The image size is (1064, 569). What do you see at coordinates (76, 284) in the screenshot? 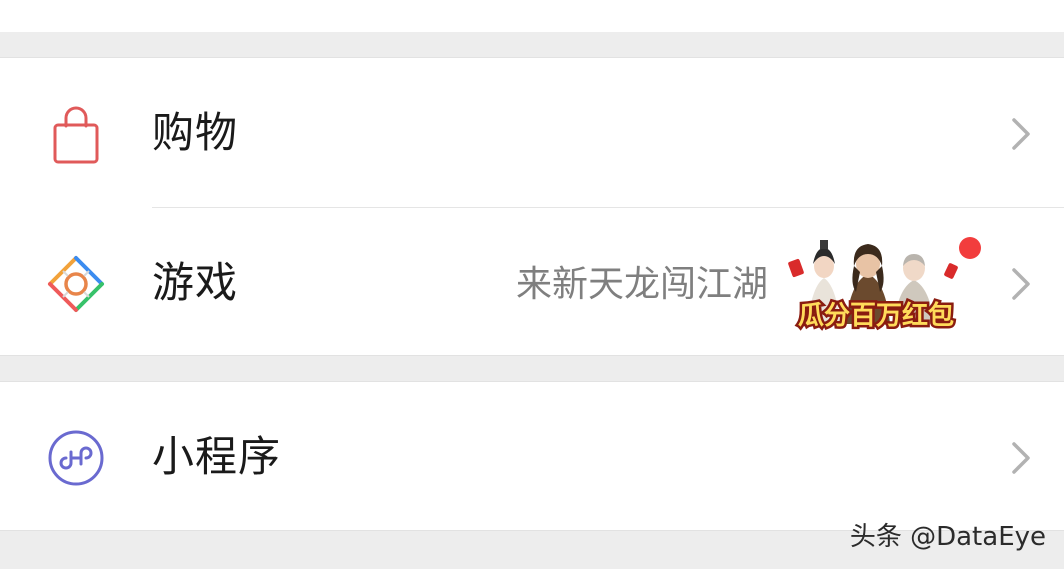
I see `games-icon` at bounding box center [76, 284].